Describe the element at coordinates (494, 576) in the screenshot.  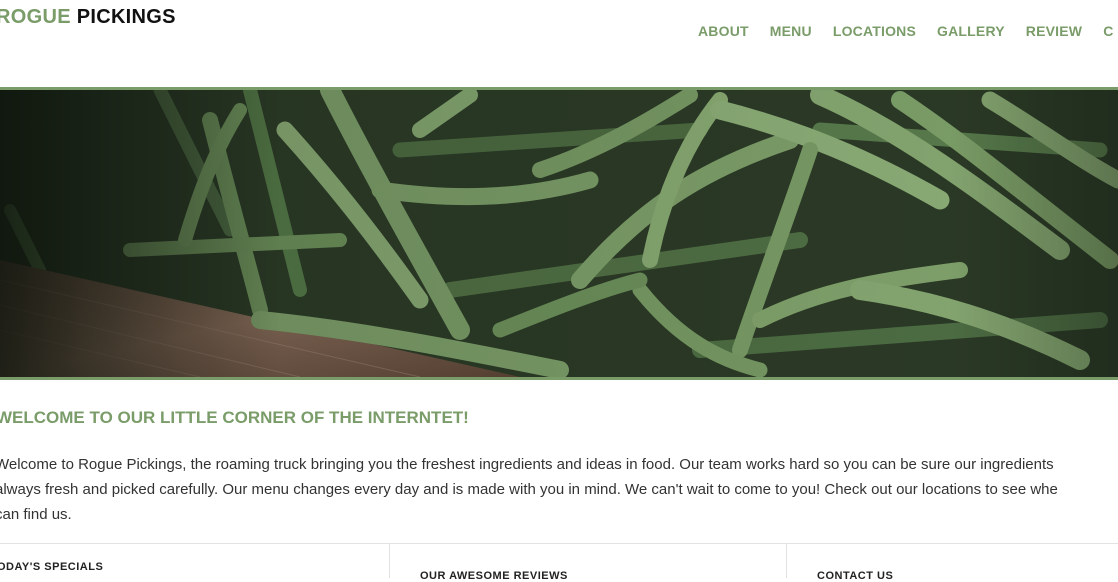
I see `reviews-heading: OUR AWESOME REVIEWS` at that location.